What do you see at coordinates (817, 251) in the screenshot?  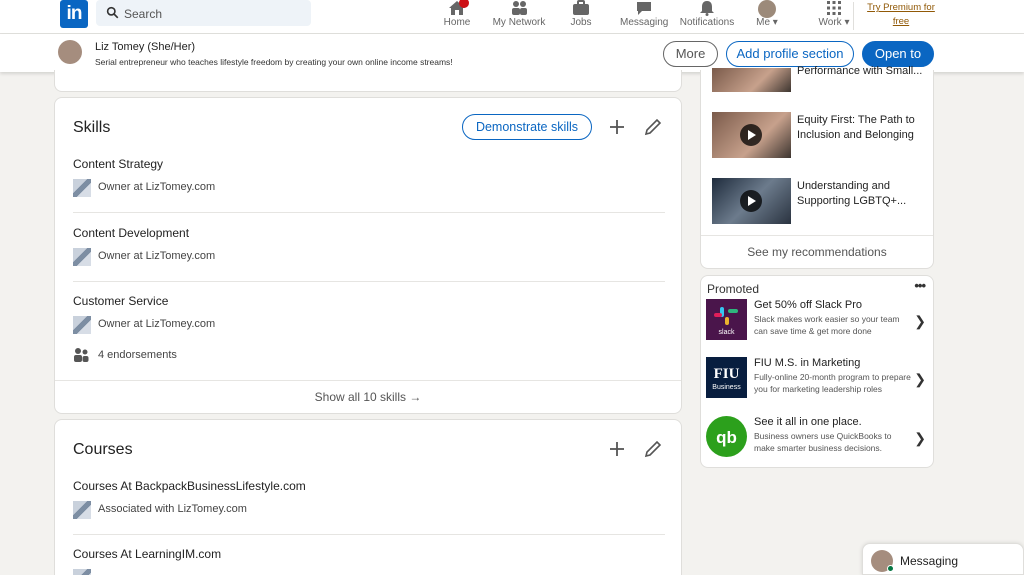 I see `see-recommendations-button: See my recommendations` at bounding box center [817, 251].